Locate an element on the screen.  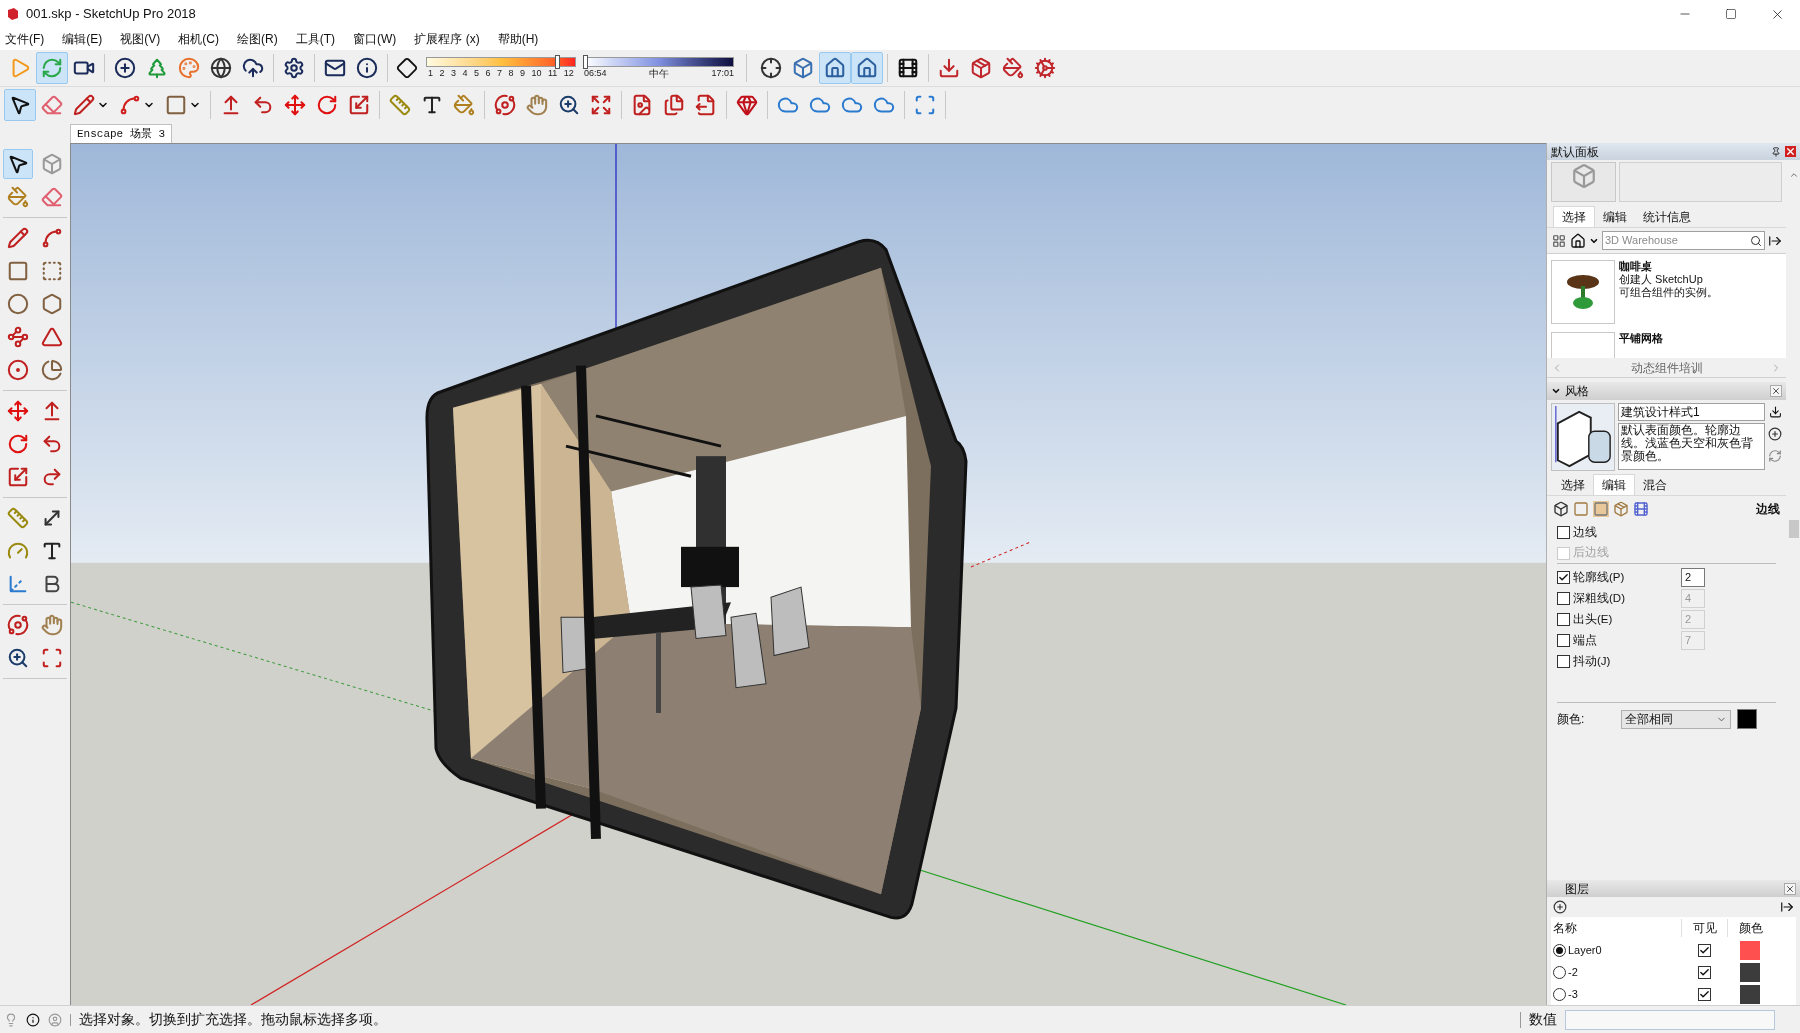
layer-name: -2 is located at coordinates (1573, 972).